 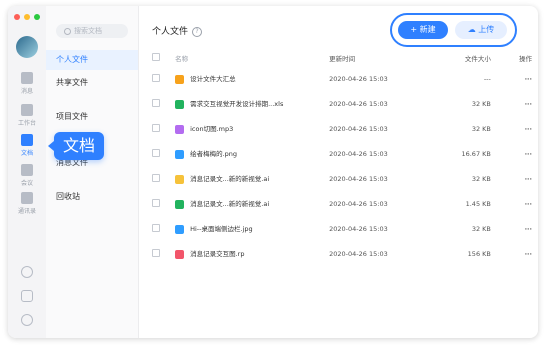 I want to click on table-row: 消息记录文...新的新视觉.ai 2020-04-26 15:03 32 KB ···, so click(x=342, y=178).